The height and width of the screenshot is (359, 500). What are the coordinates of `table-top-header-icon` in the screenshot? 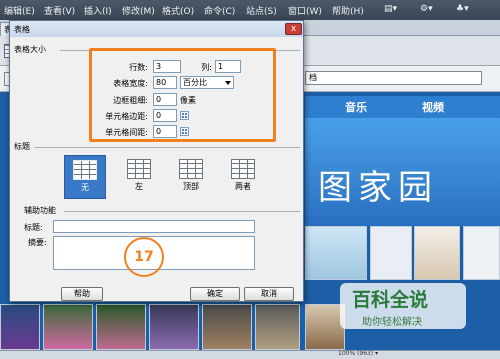 It's located at (191, 169).